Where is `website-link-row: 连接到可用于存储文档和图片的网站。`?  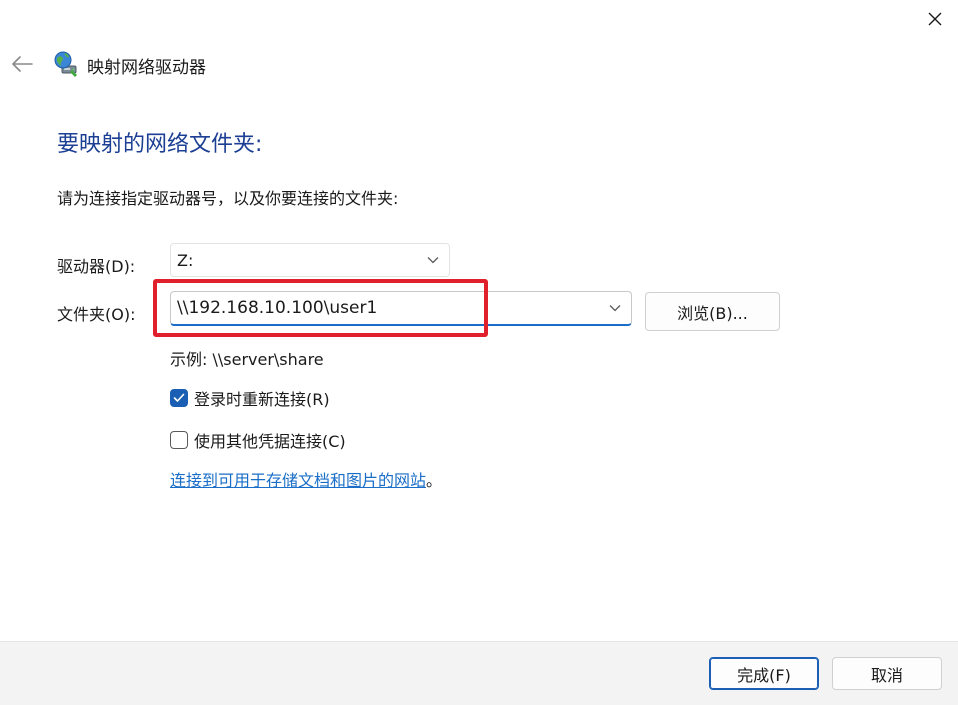 website-link-row: 连接到可用于存储文档和图片的网站。 is located at coordinates (306, 479).